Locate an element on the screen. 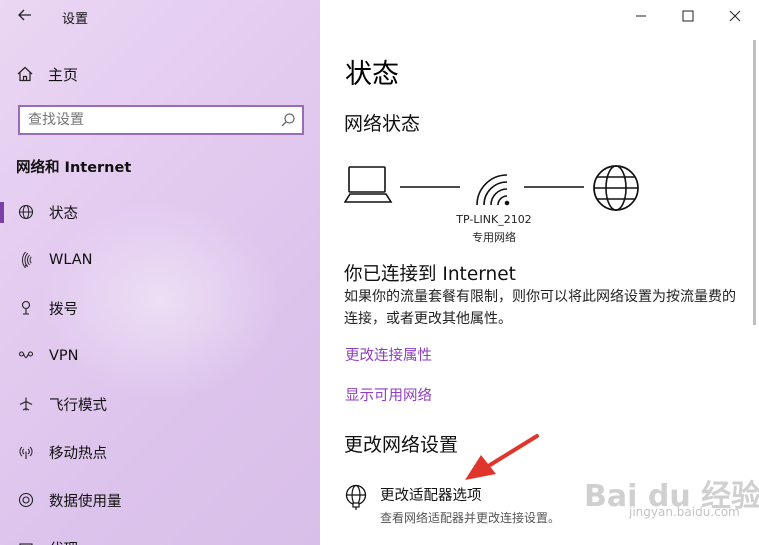 This screenshot has width=759, height=545. sidebar-item-label: 拨号 is located at coordinates (63, 309).